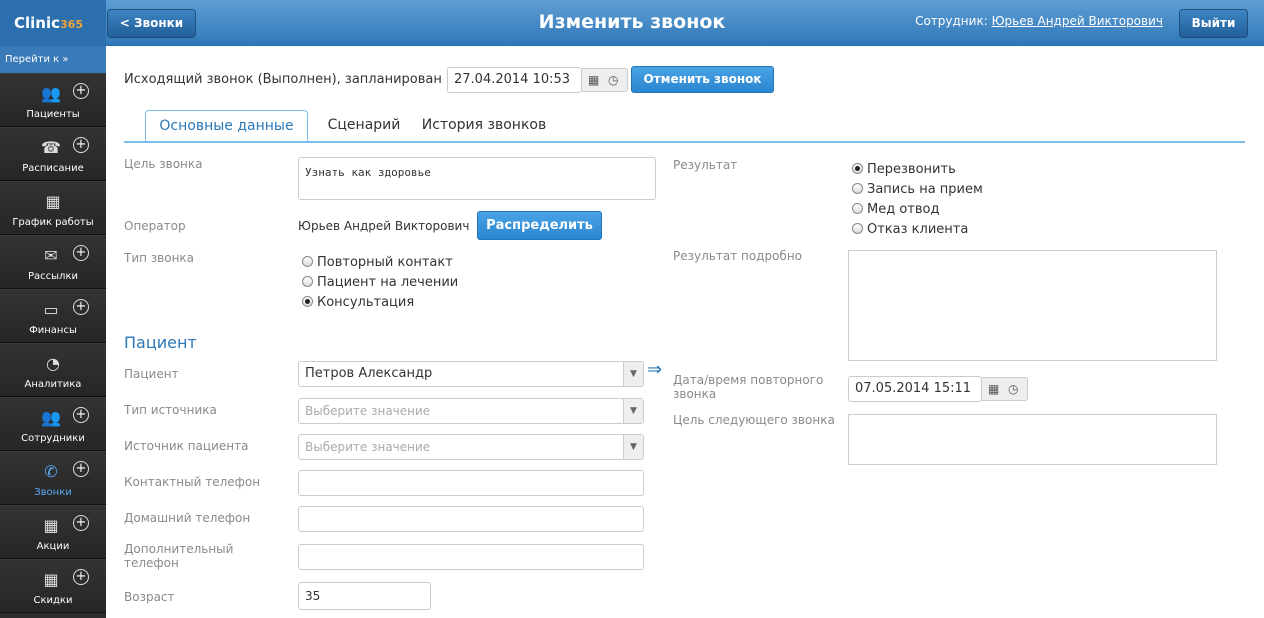 The height and width of the screenshot is (618, 1264). Describe the element at coordinates (477, 178) in the screenshot. I see `goal-textarea: Узнать как здоровье` at that location.